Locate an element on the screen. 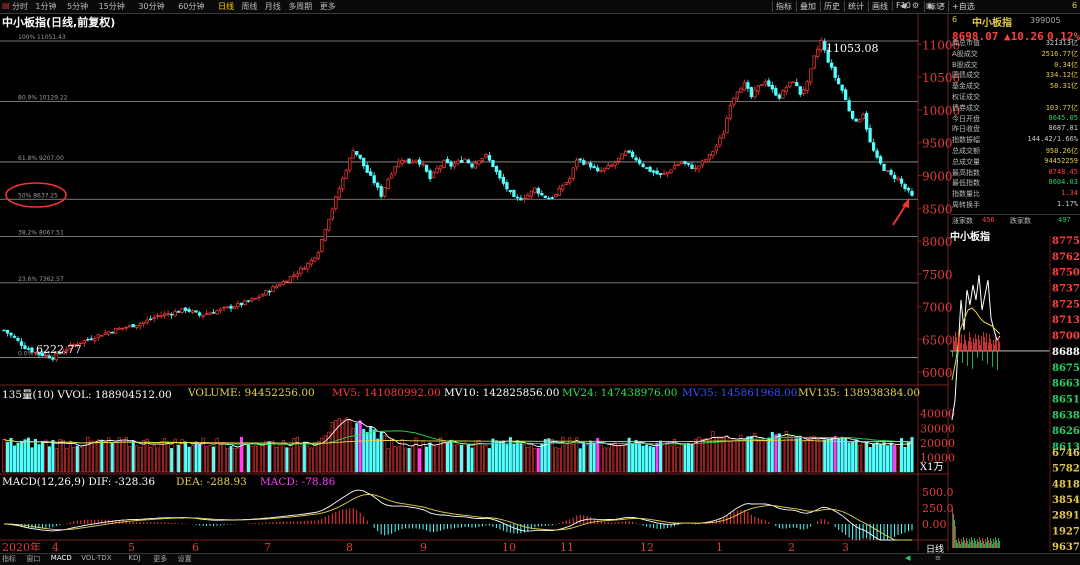 This screenshot has width=1080, height=565. price-tick: 8000 is located at coordinates (937, 242).